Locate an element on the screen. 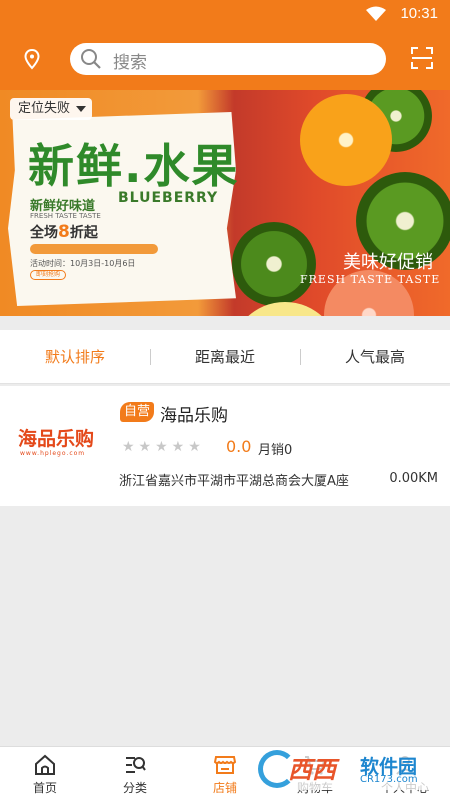  shop-distance: 0.00KM is located at coordinates (413, 478).